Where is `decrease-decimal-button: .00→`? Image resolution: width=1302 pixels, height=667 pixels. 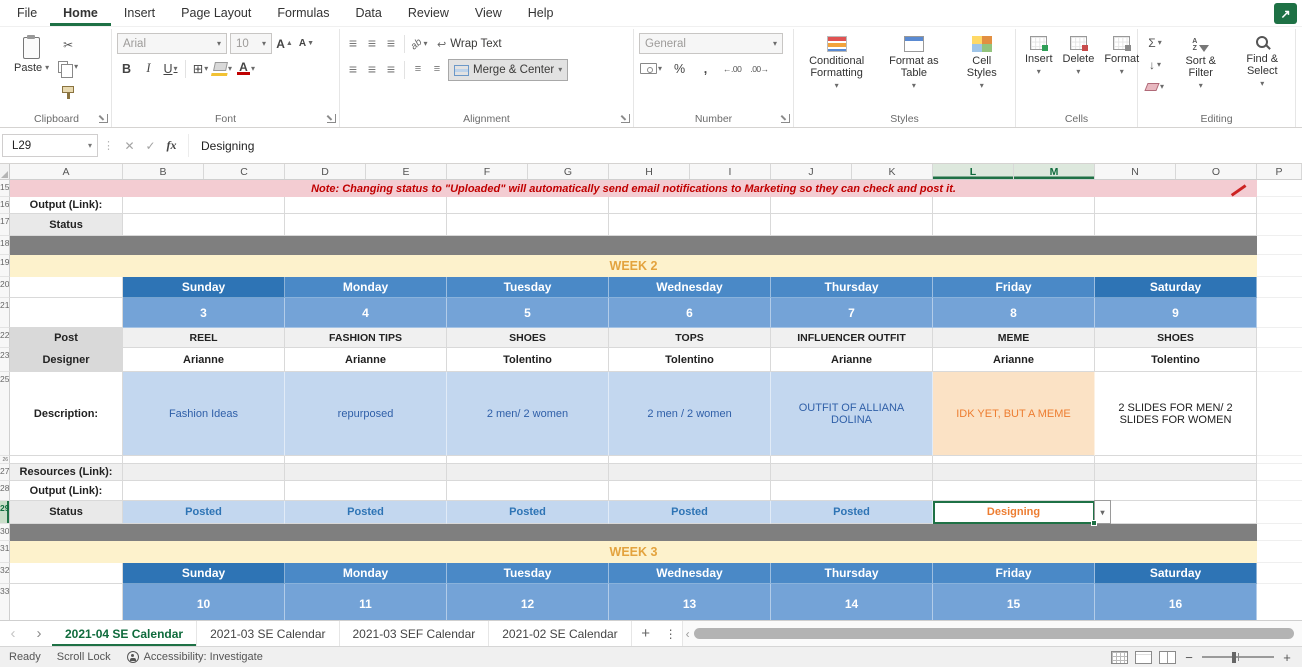
decrease-decimal-button: .00→ is located at coordinates (759, 68).